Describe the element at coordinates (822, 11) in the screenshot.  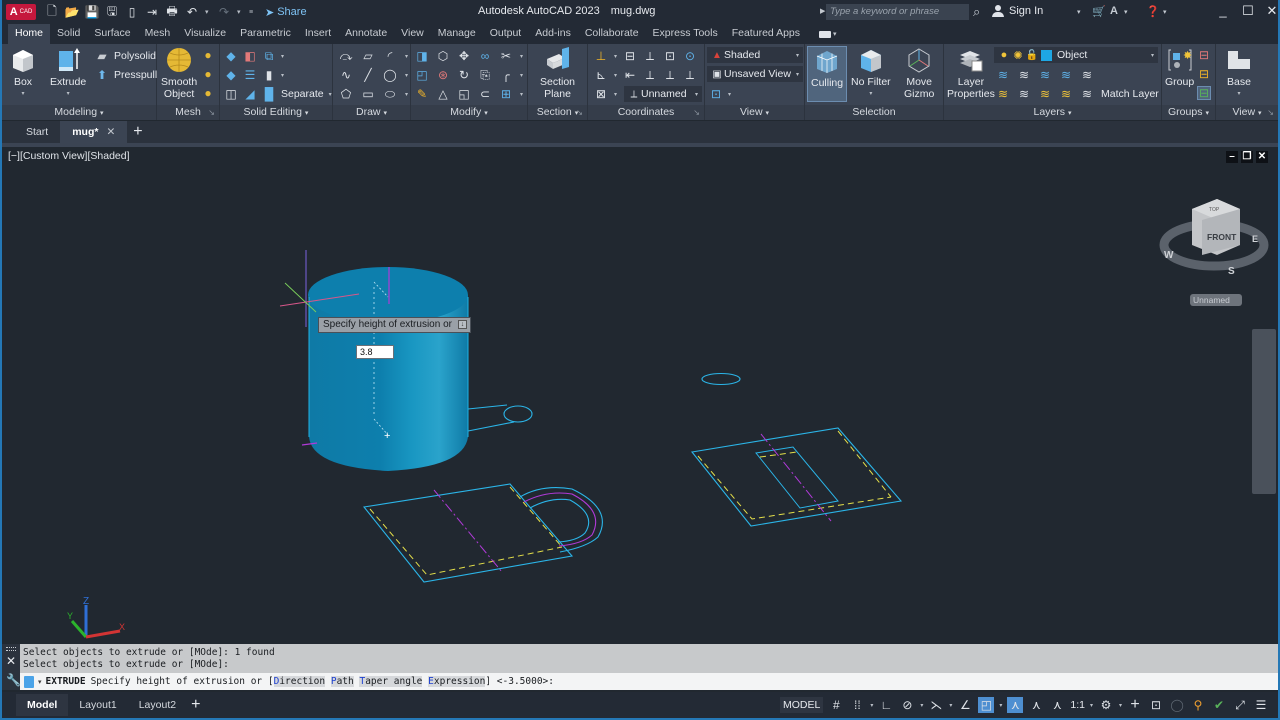
I see `search-expand-icon: ▶` at that location.